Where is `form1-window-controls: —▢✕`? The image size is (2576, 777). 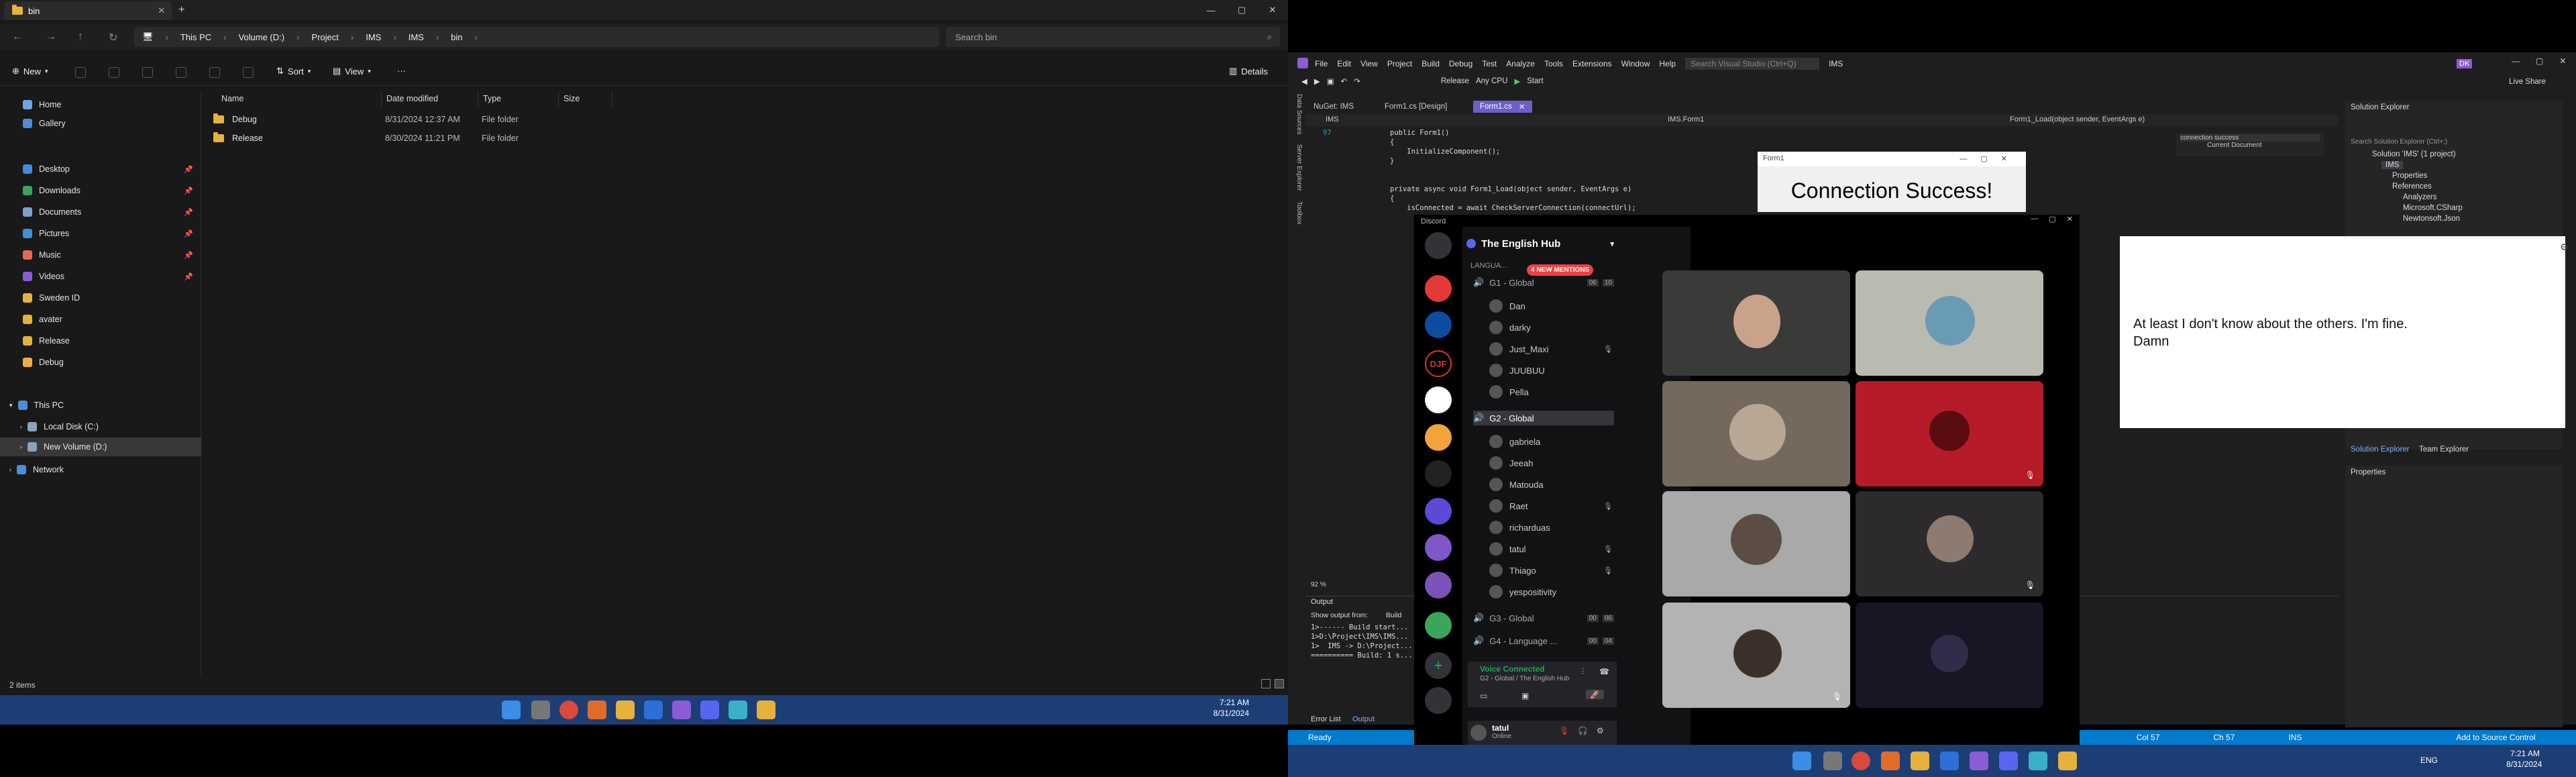 form1-window-controls: —▢✕ is located at coordinates (1990, 159).